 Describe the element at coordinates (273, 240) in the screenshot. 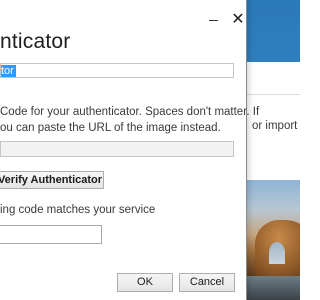

I see `background-landscape-image` at that location.